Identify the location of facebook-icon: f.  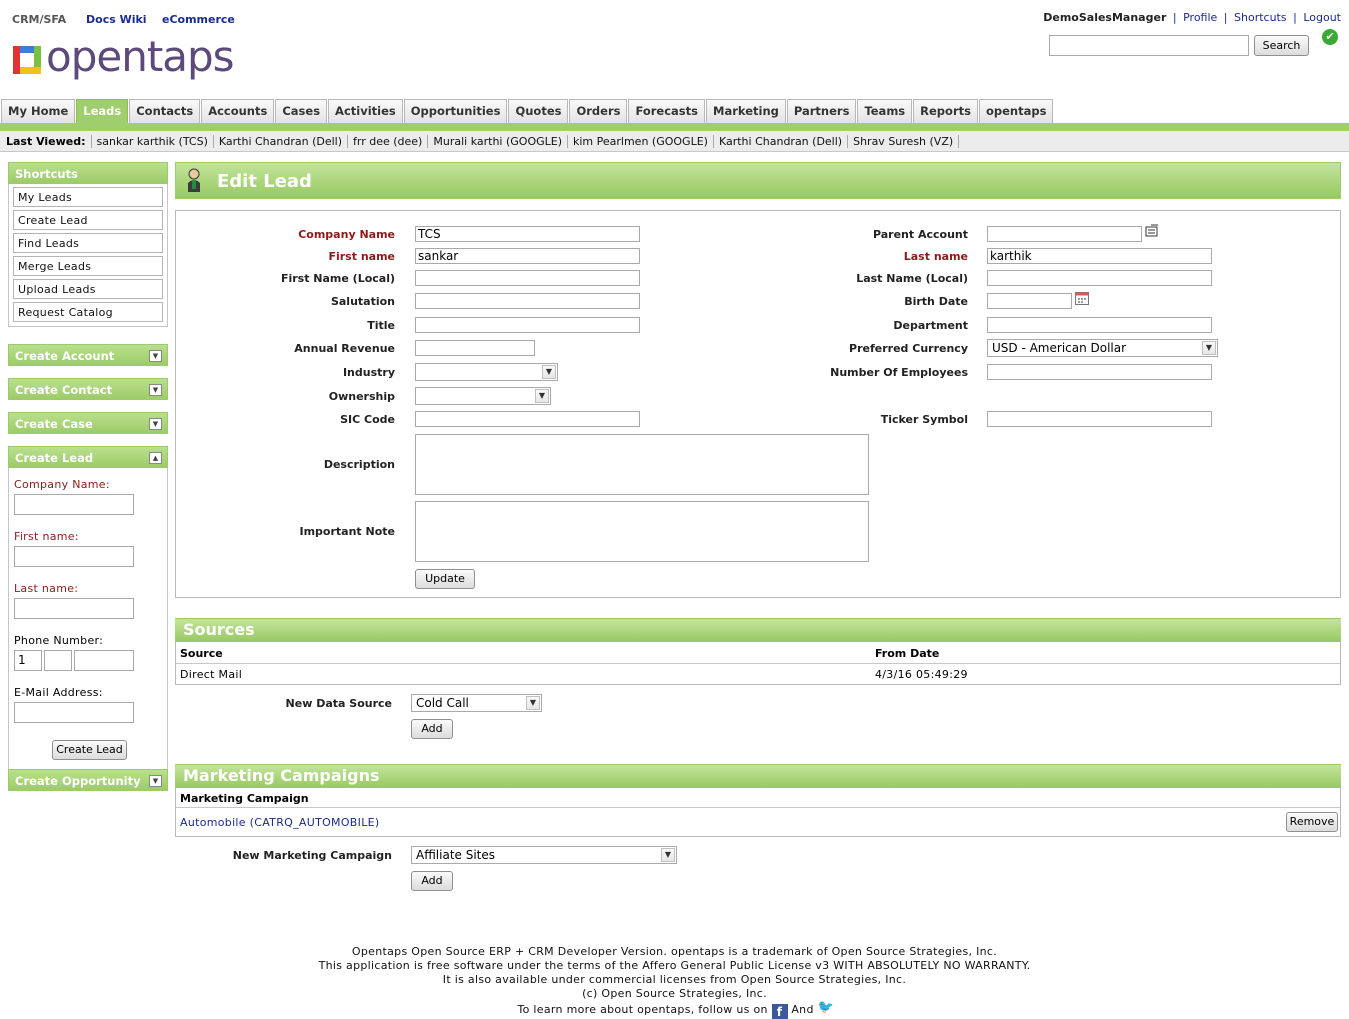
(779, 1011).